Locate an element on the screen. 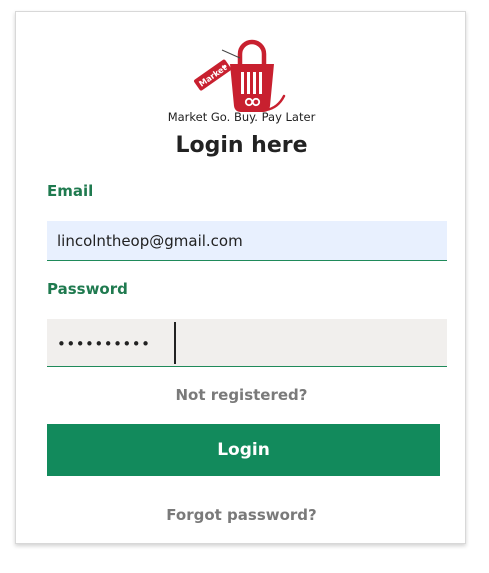  password-masked-value: •••••••••• is located at coordinates (104, 344).